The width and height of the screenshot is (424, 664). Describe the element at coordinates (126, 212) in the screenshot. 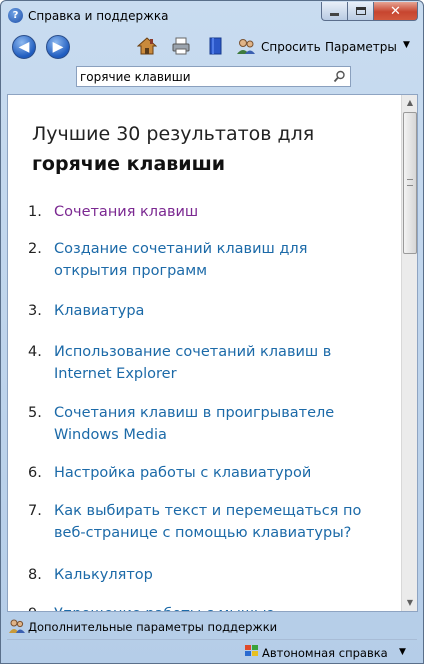

I see `result-link-line: Сочетания клавиш` at that location.